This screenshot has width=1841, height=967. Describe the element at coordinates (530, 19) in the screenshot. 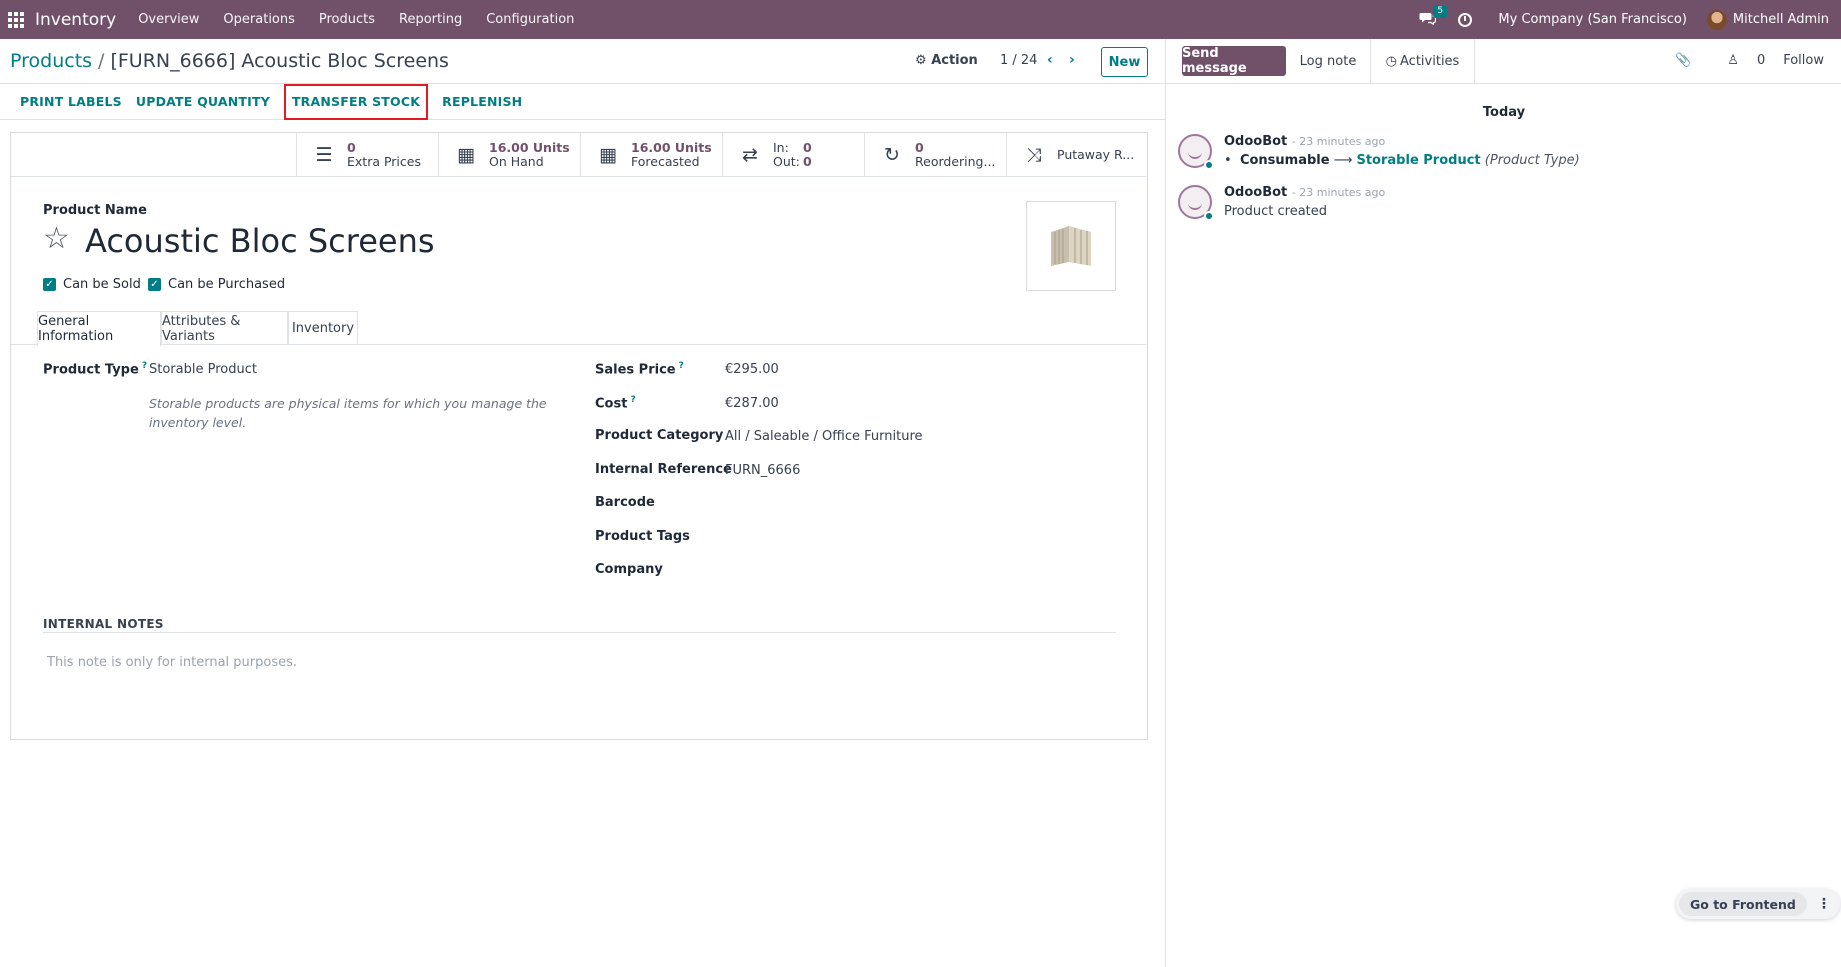

I see `menu-configuration: Configuration` at that location.